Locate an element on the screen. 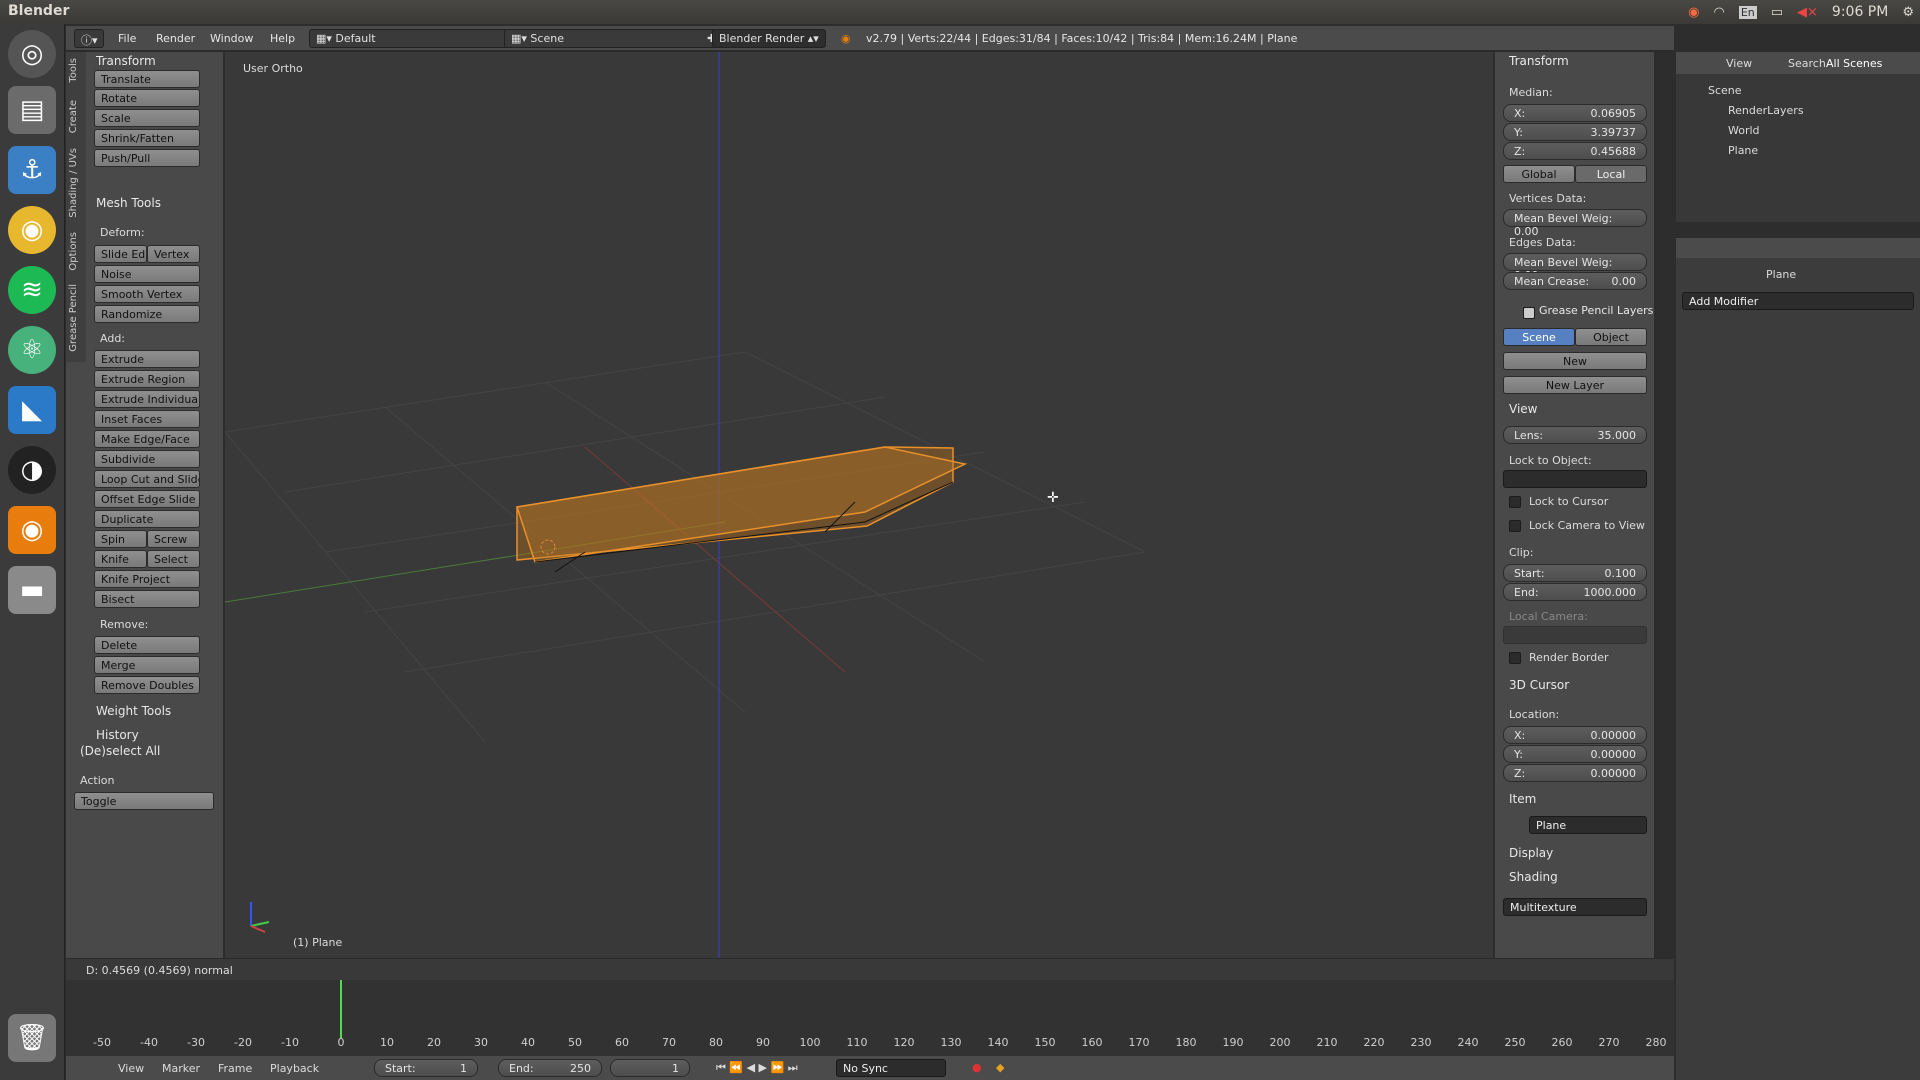  shrink-fatten-button: Shrink/Fatten is located at coordinates (147, 138).